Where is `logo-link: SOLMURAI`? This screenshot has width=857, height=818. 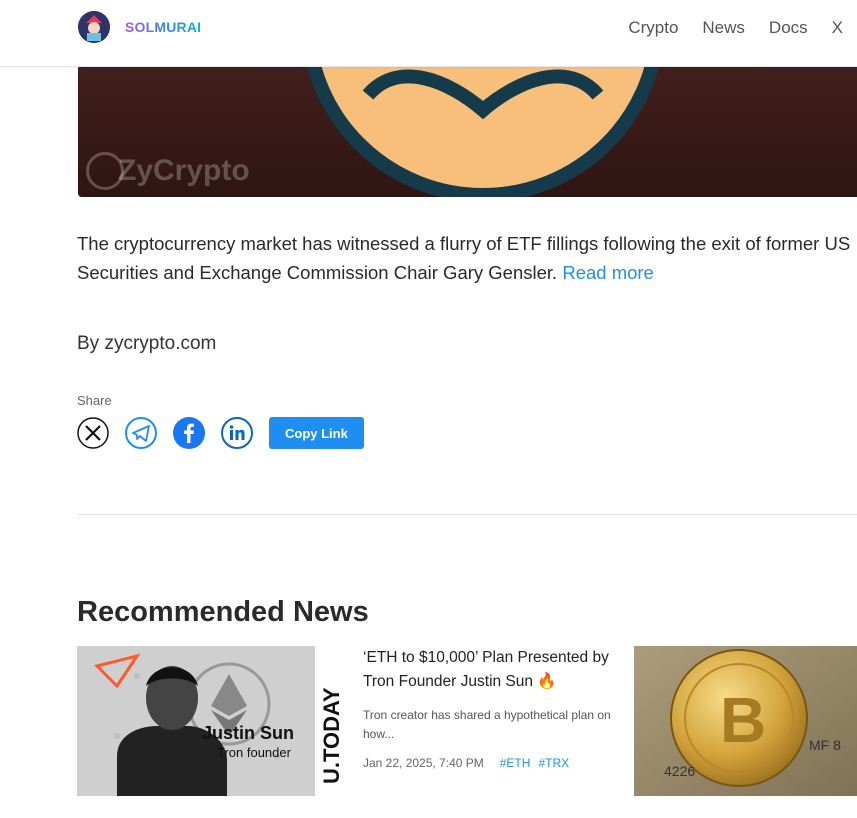 logo-link: SOLMURAI is located at coordinates (139, 27).